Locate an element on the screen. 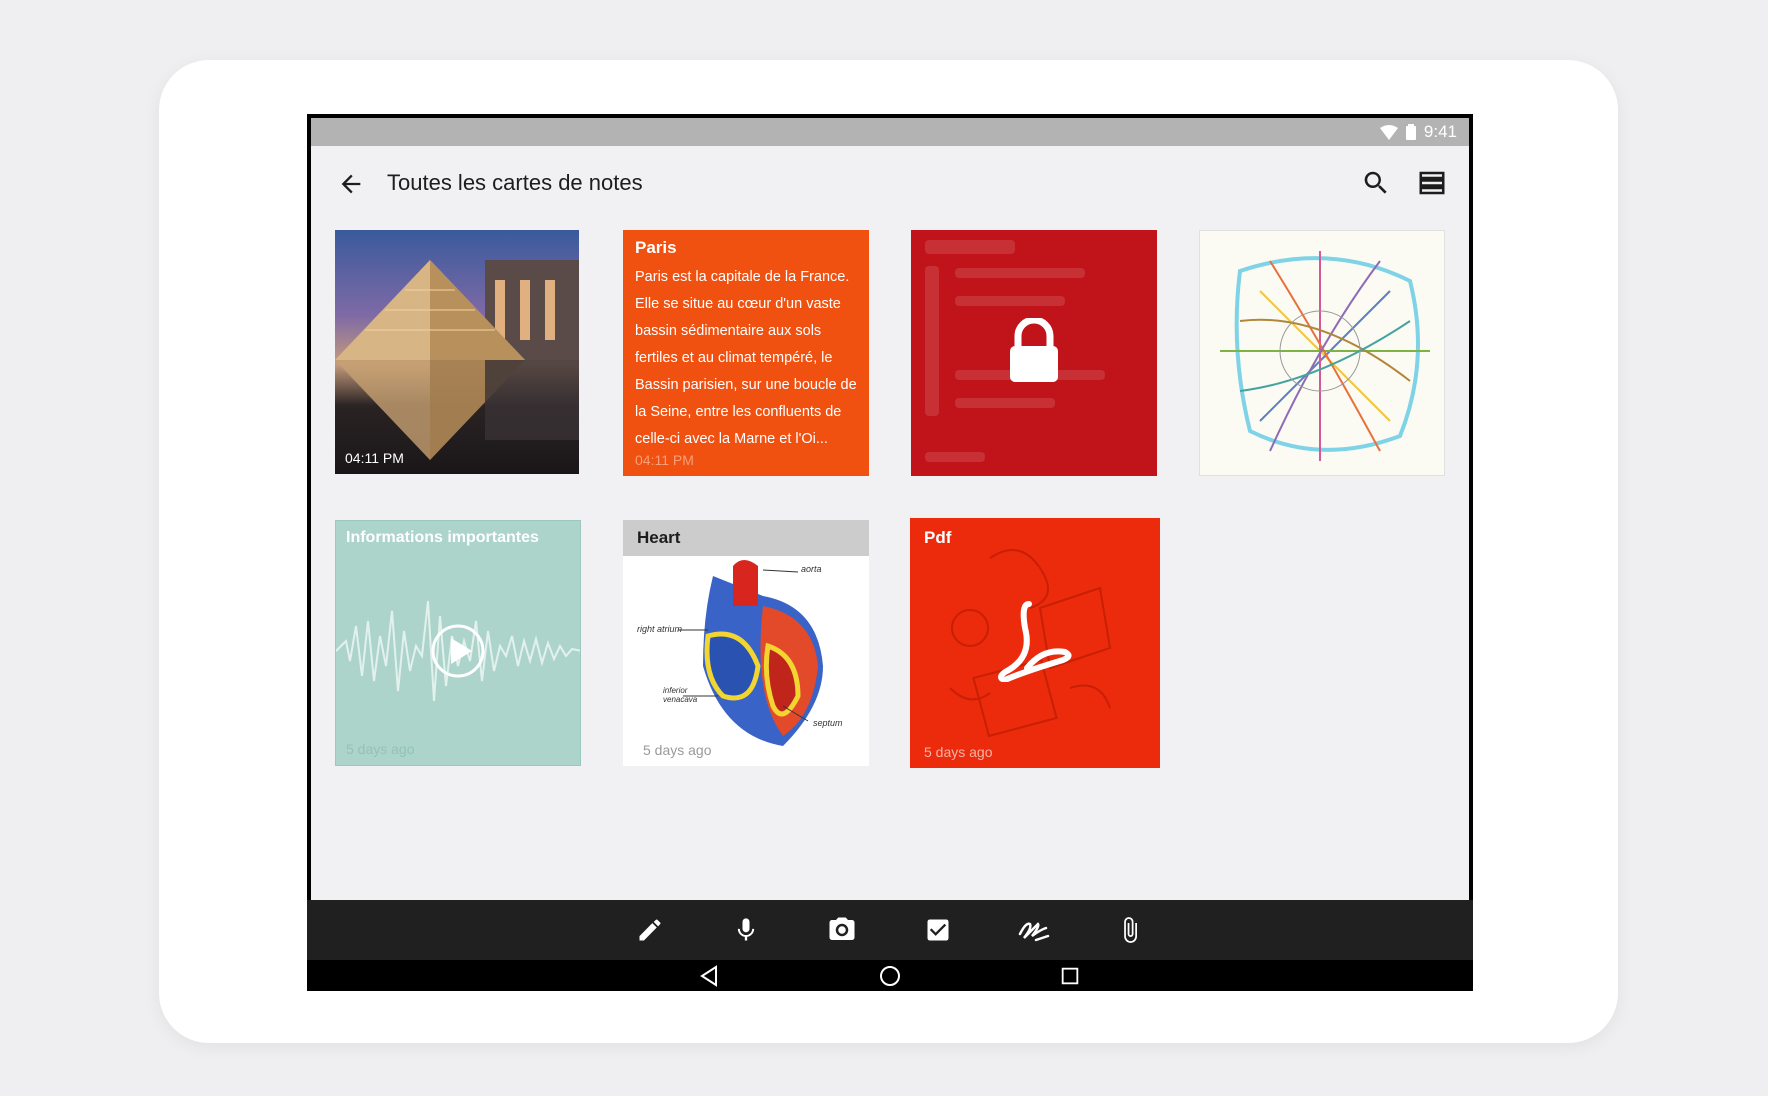 The width and height of the screenshot is (1768, 1096). android-navigation-bar is located at coordinates (890, 975).